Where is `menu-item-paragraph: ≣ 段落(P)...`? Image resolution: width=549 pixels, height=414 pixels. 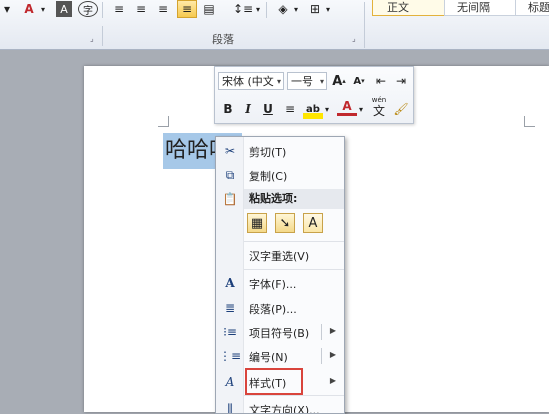 menu-item-paragraph: ≣ 段落(P)... is located at coordinates (280, 308).